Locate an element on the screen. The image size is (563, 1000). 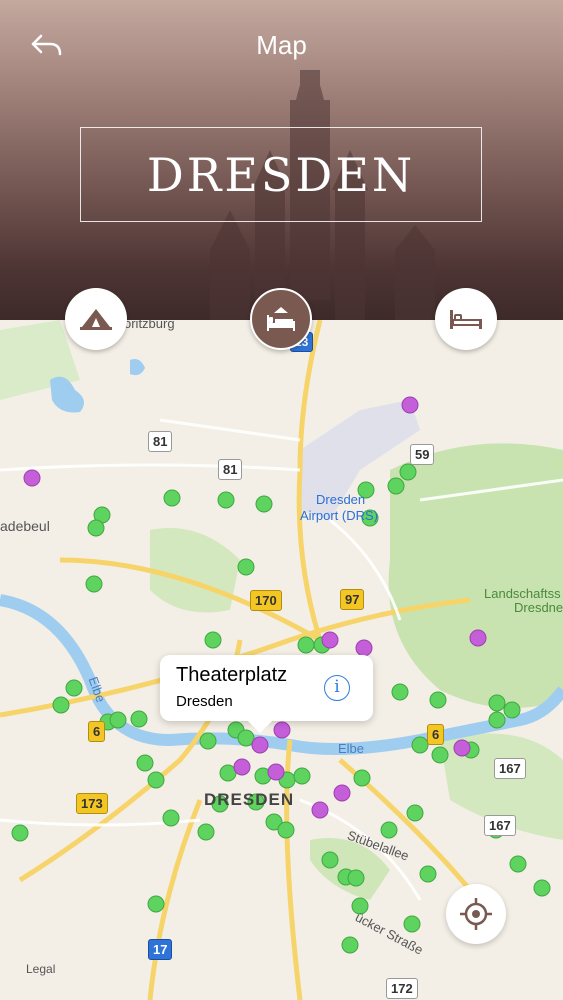
place-label: Landschaftss is located at coordinates (522, 593).